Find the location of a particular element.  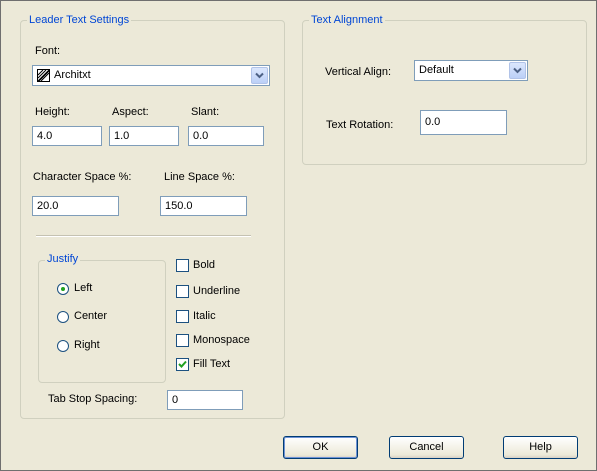

underline-checkbox-box is located at coordinates (182, 291).